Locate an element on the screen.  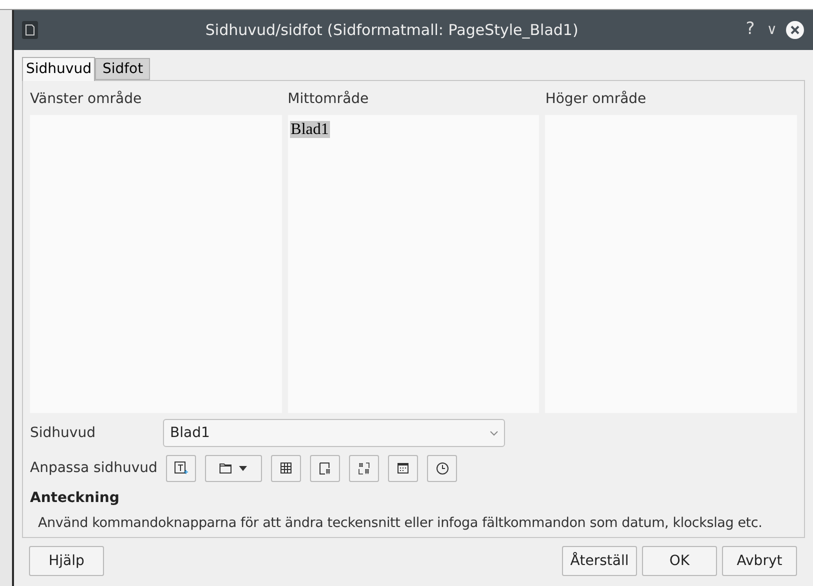
close-icon is located at coordinates (795, 30).